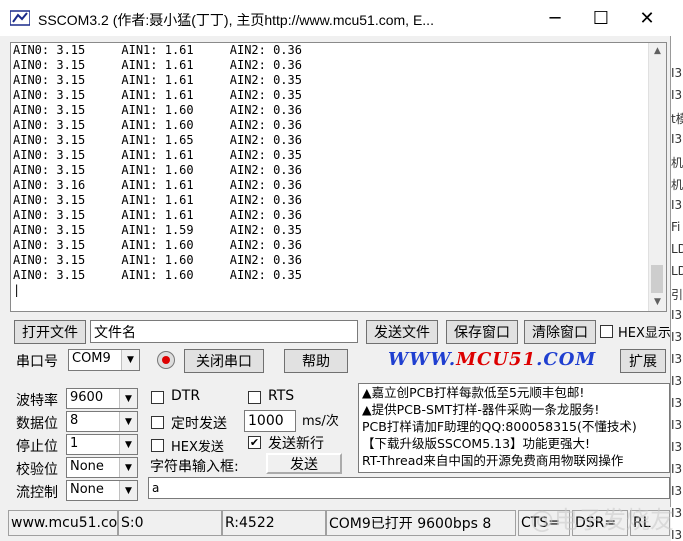  I want to click on rts-checkbox, so click(254, 397).